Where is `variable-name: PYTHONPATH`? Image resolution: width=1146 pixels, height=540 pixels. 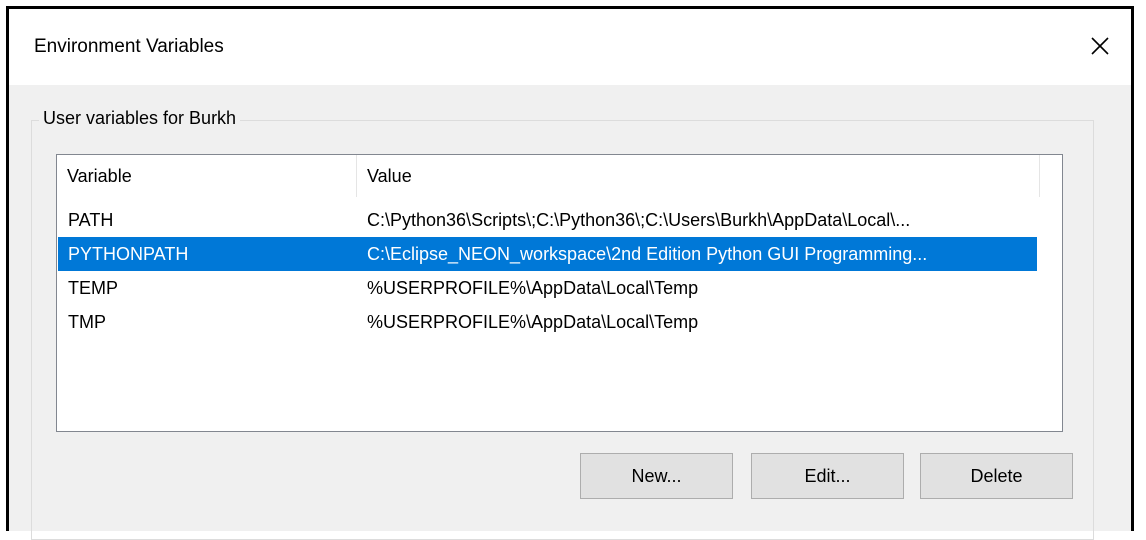 variable-name: PYTHONPATH is located at coordinates (128, 254).